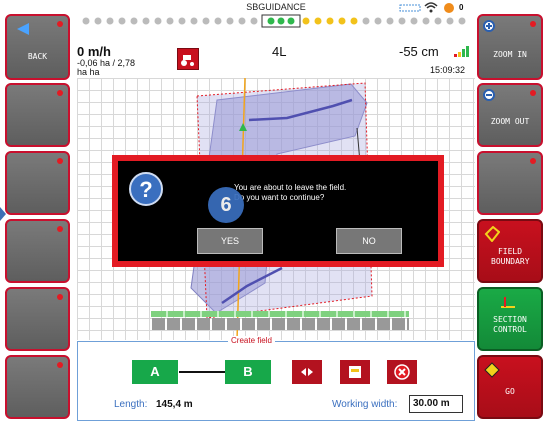 This screenshot has width=548, height=423. What do you see at coordinates (510, 54) in the screenshot?
I see `zoom-in-label: ZOOM IN` at bounding box center [510, 54].